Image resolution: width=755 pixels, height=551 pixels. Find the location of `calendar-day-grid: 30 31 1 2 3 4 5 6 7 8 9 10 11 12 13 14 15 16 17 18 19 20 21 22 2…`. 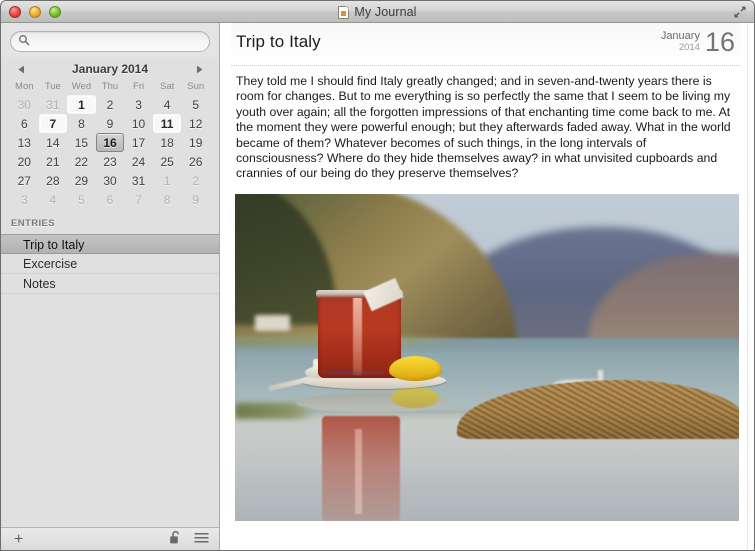

calendar-day-grid: 30 31 1 2 3 4 5 6 7 8 9 10 11 12 13 14 15 16 17 18 19 20 21 22 2… is located at coordinates (110, 152).